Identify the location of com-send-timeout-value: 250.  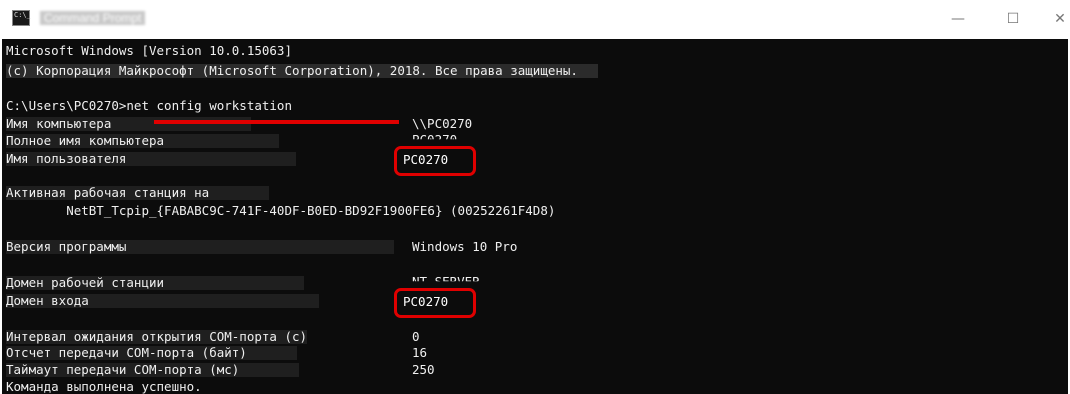
(423, 369).